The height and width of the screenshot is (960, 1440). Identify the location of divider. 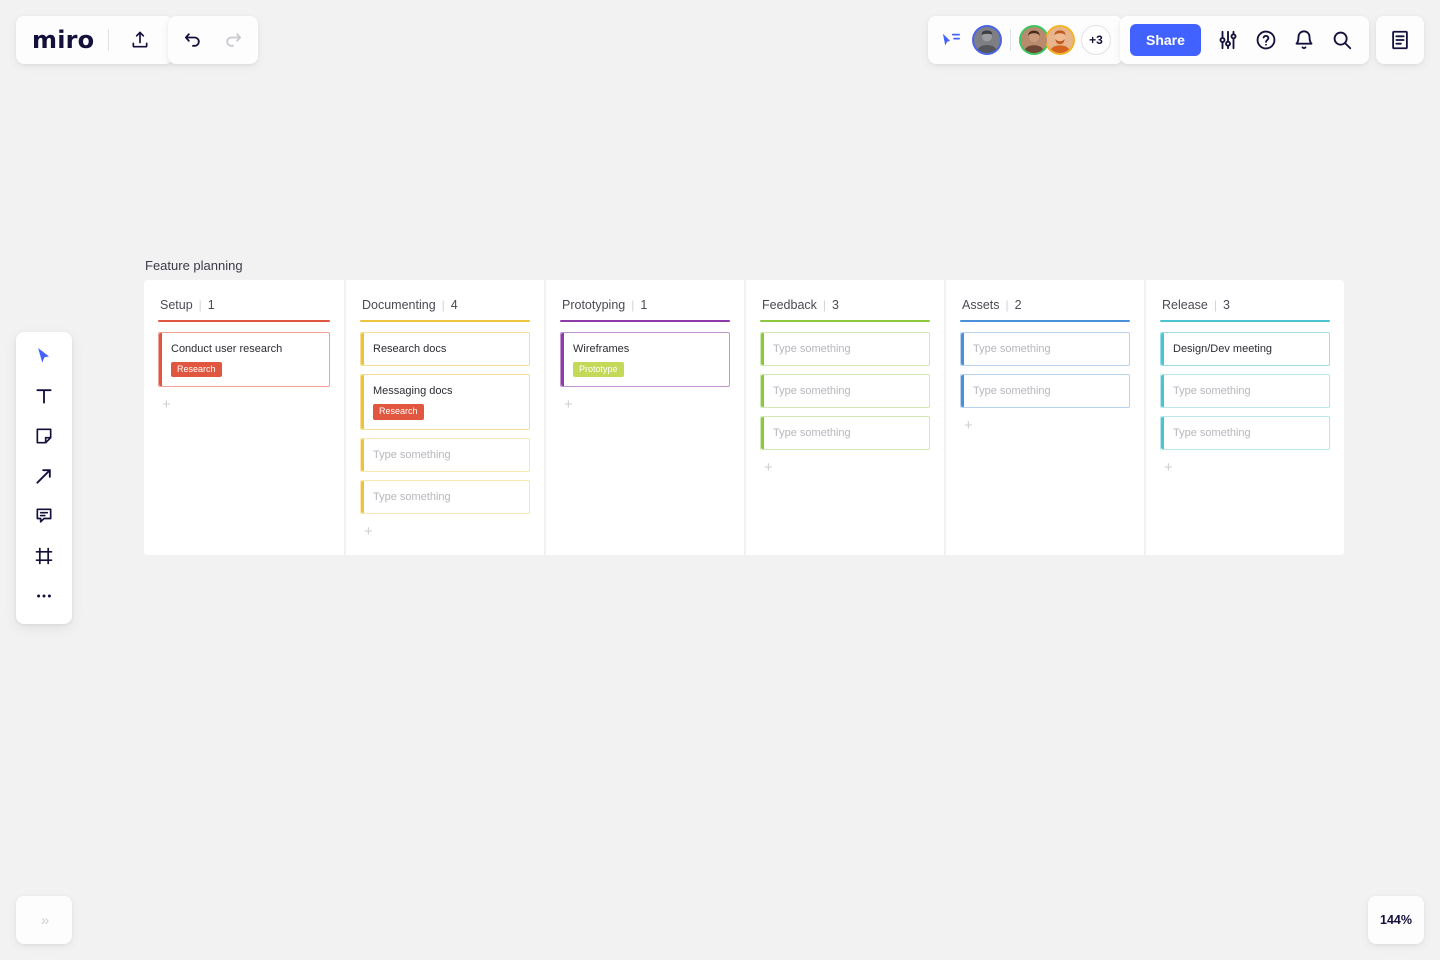
(1010, 40).